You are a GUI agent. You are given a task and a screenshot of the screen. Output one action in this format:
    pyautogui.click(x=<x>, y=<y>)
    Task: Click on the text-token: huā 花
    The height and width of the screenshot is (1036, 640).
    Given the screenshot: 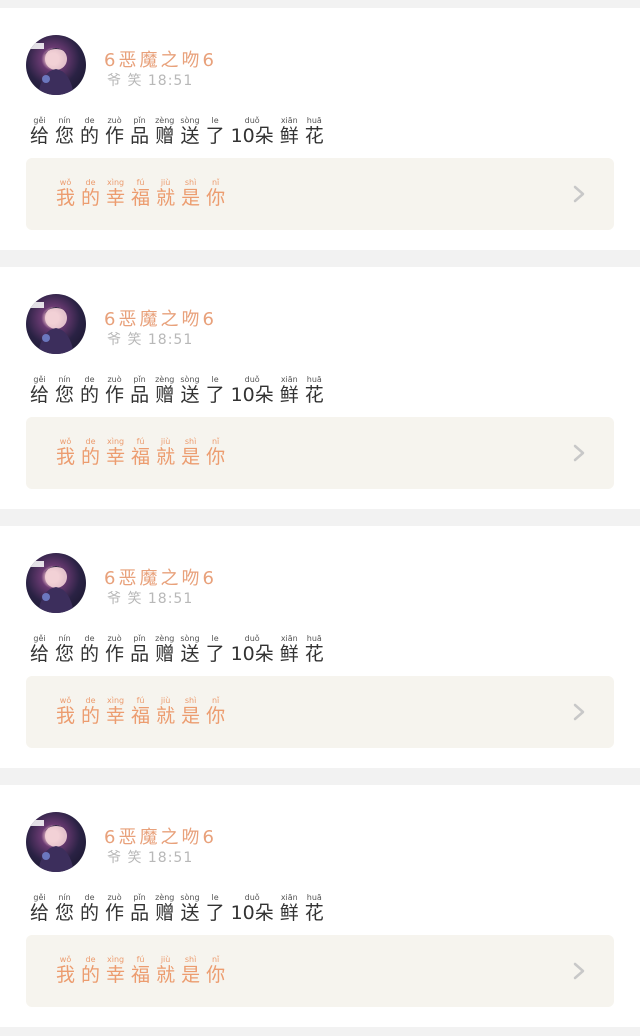 What is the action you would take?
    pyautogui.click(x=314, y=649)
    